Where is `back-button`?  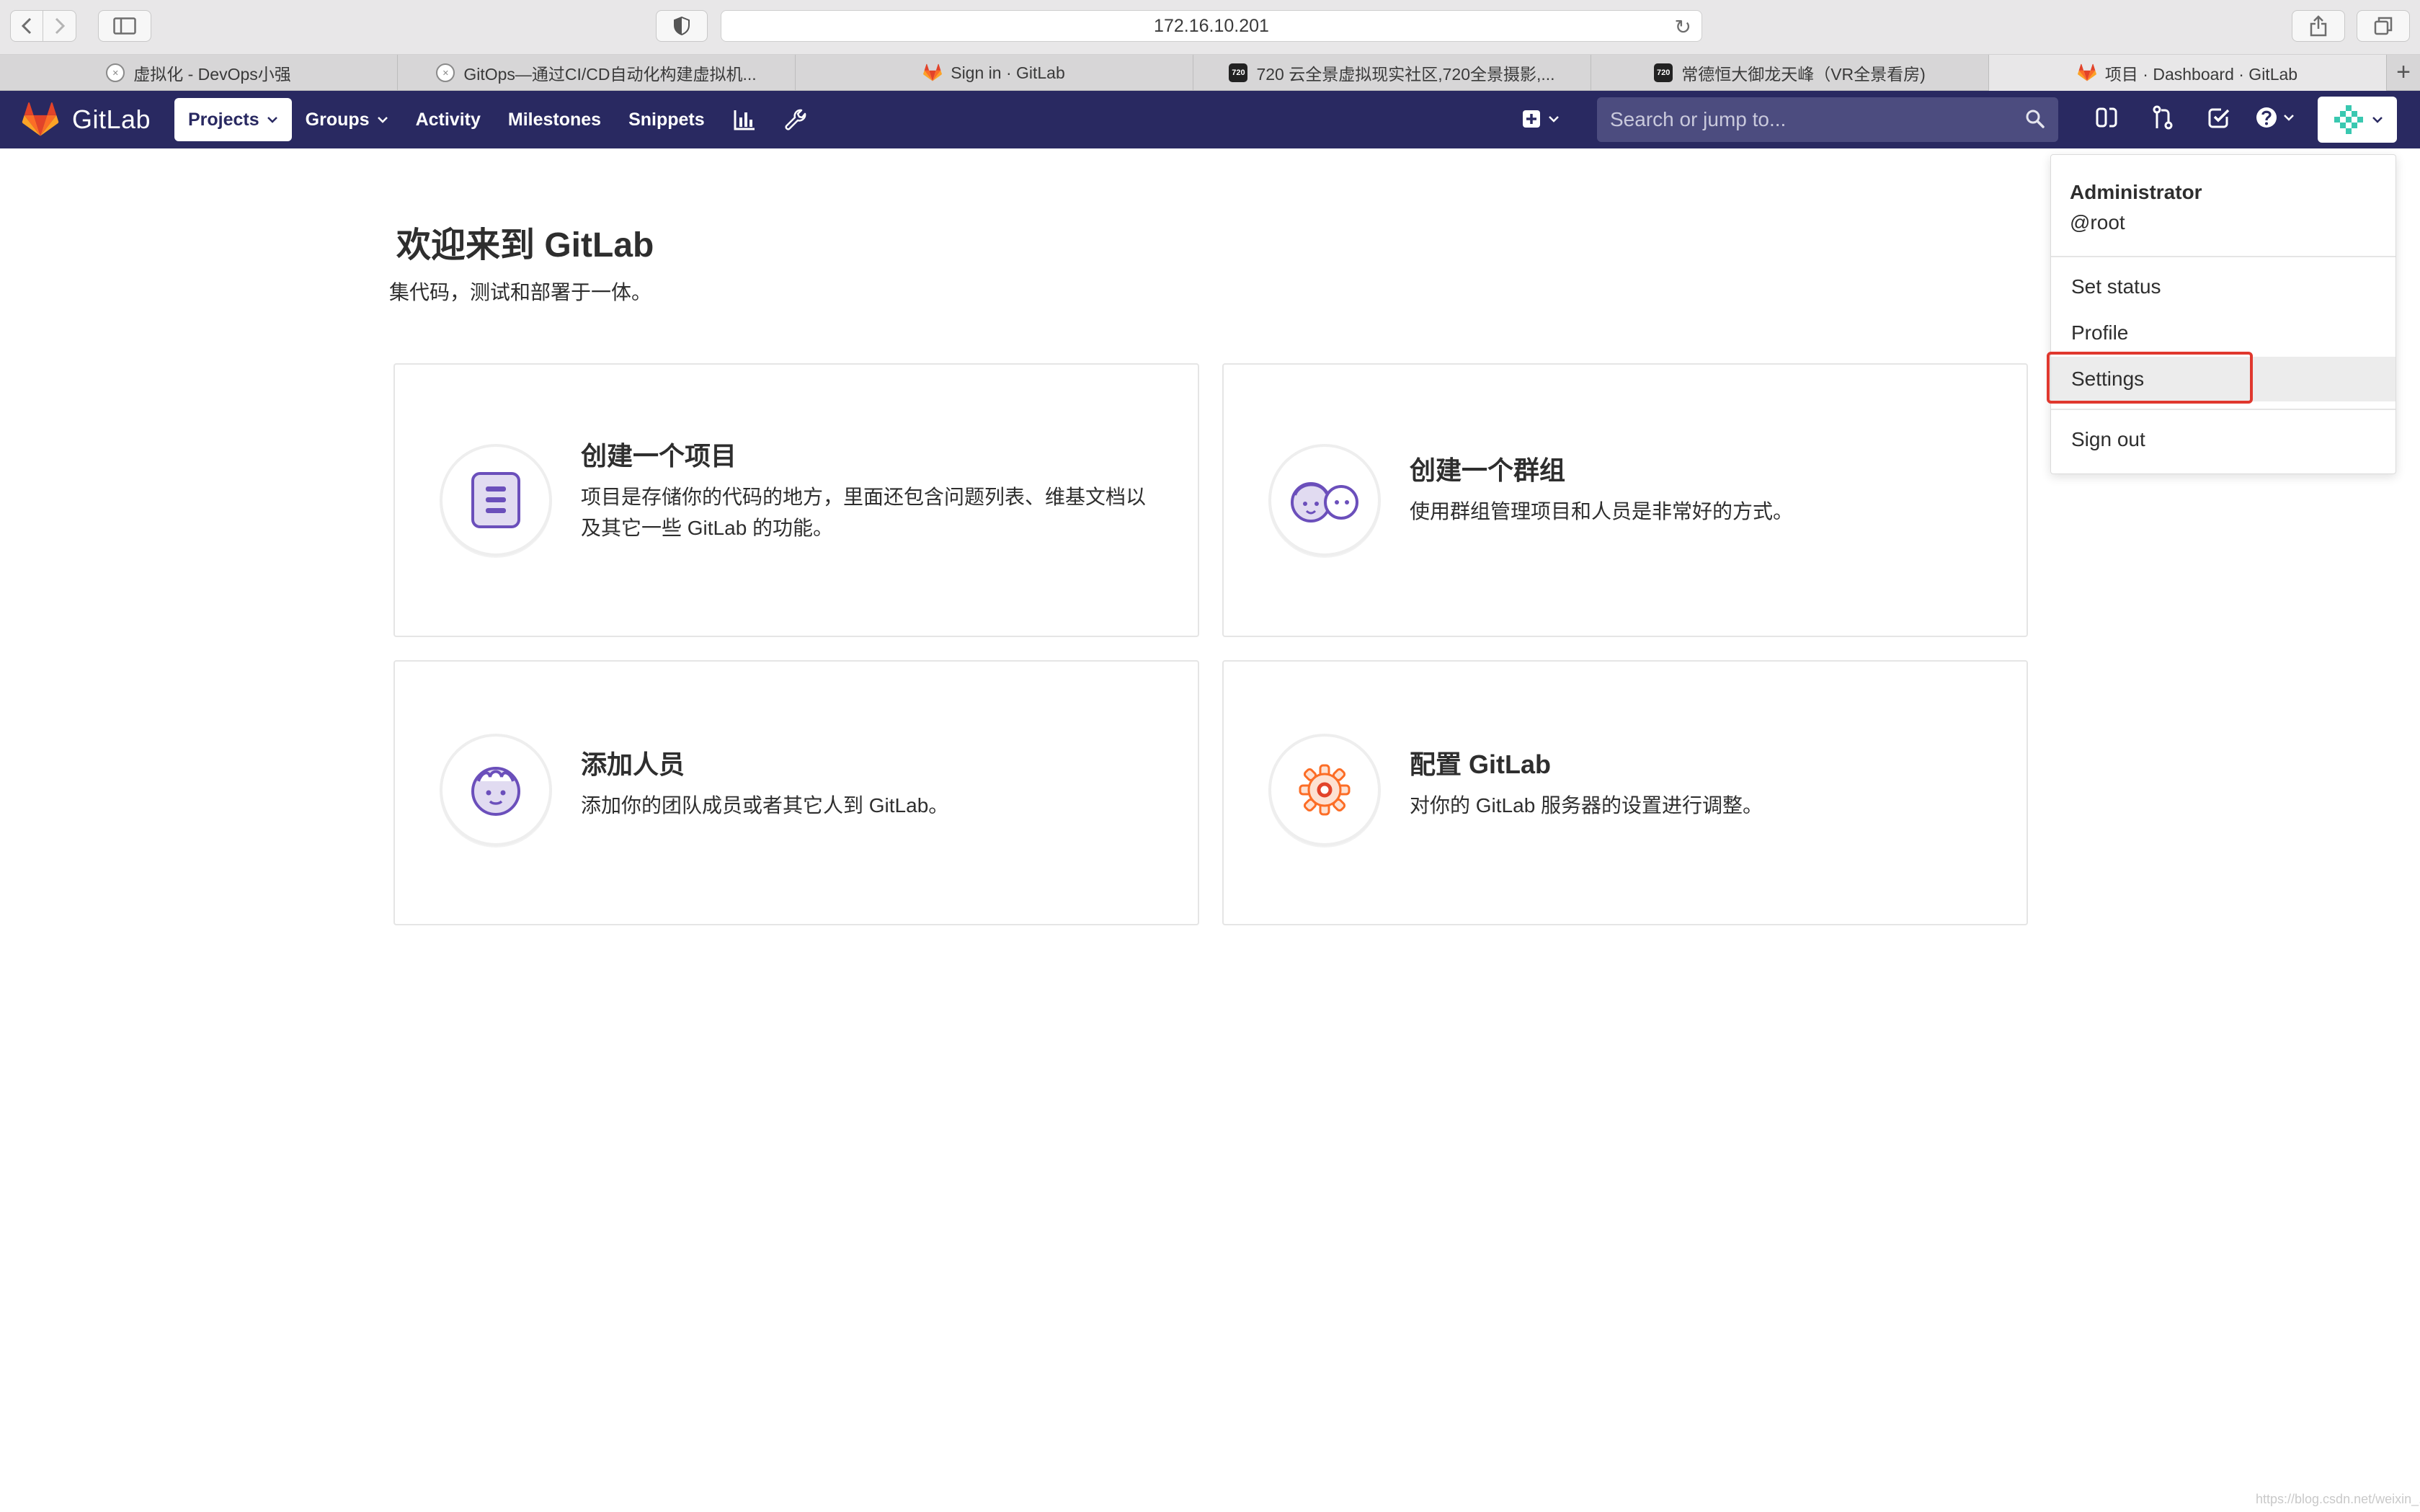
back-button is located at coordinates (26, 26).